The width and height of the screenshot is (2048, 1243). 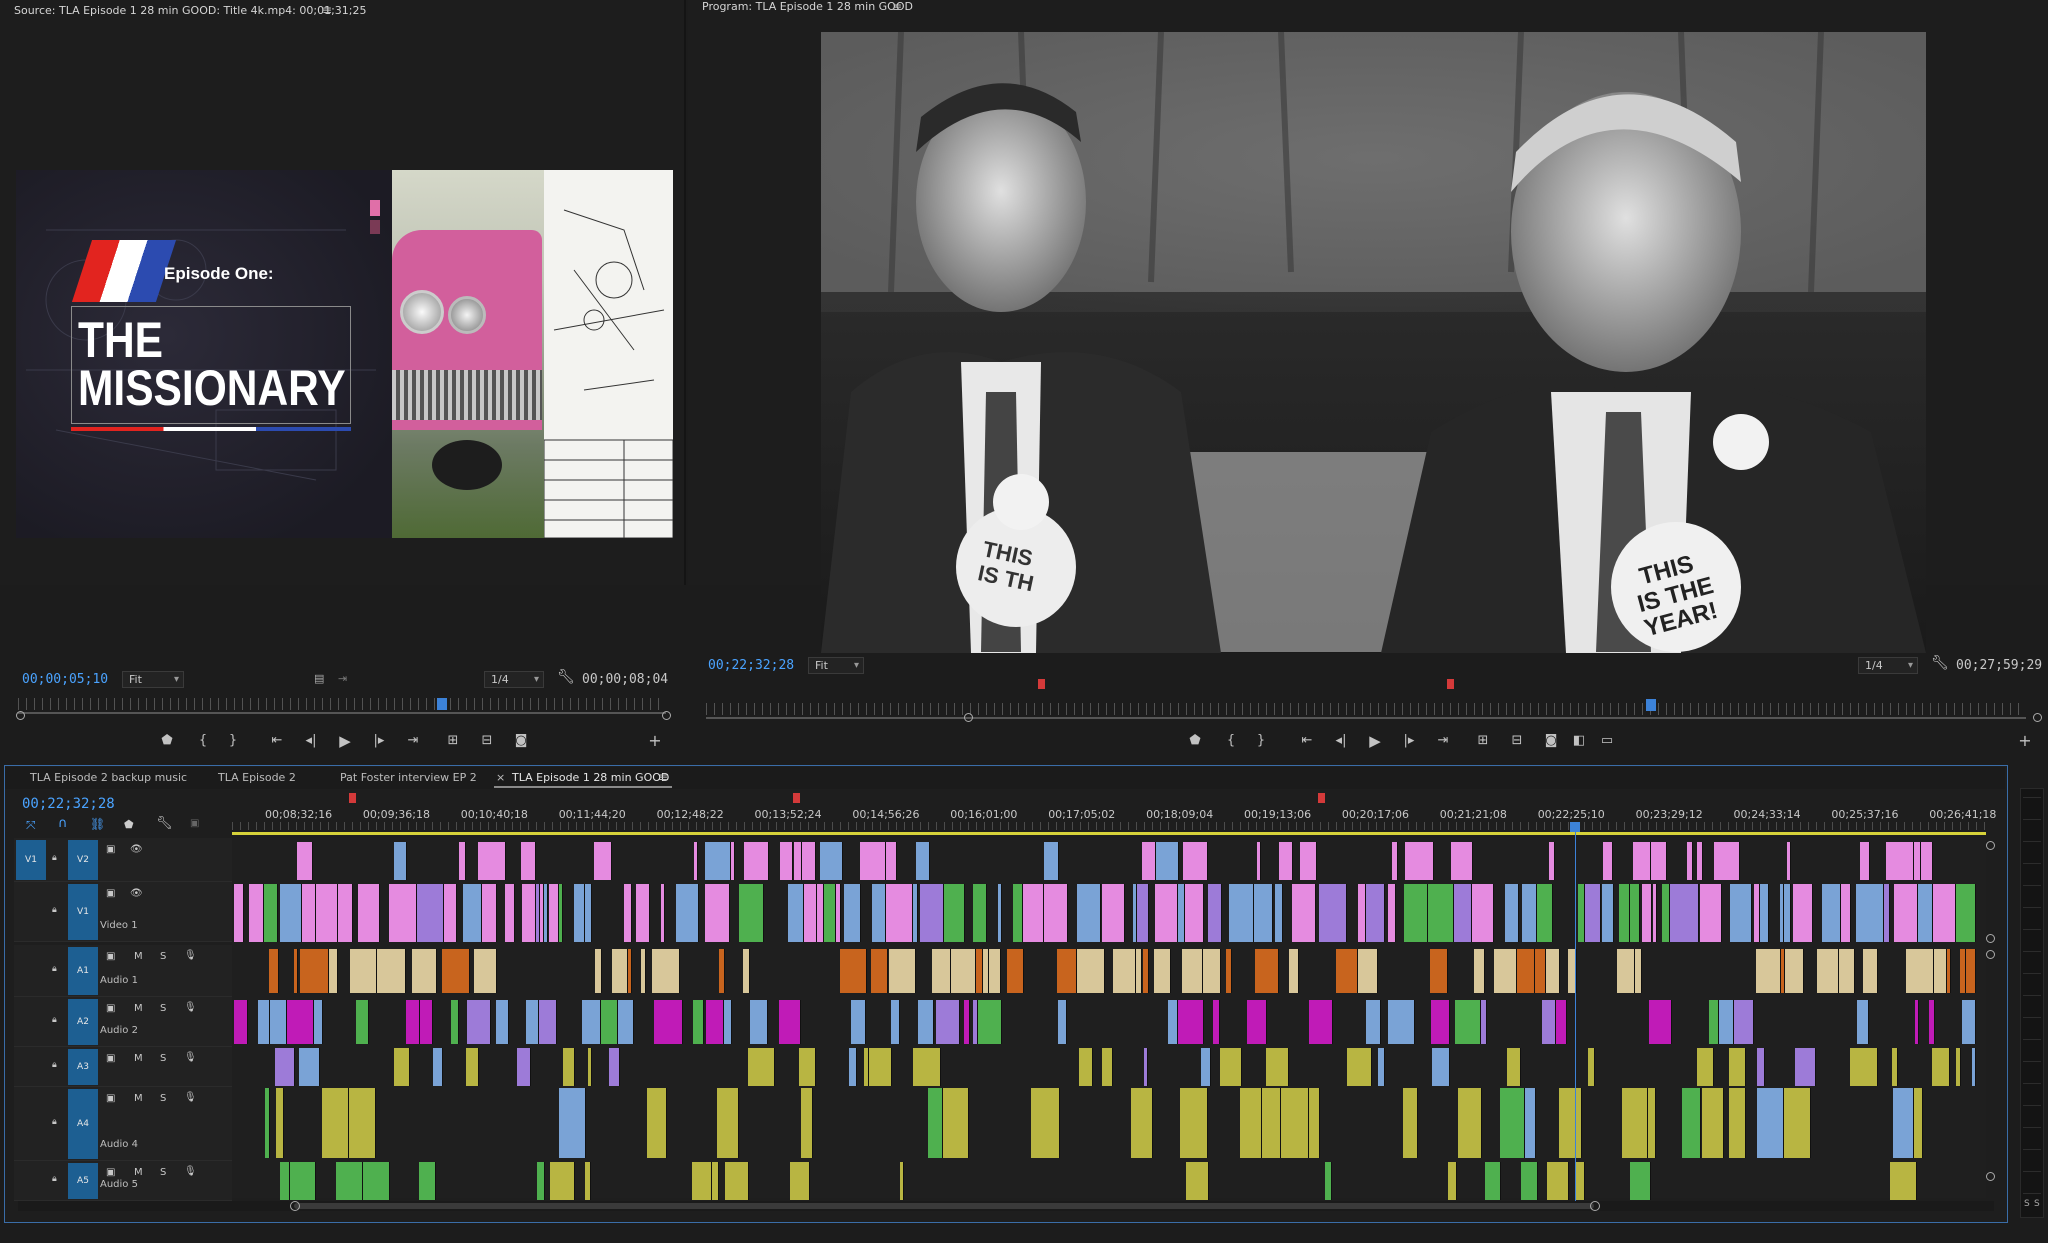 I want to click on work-area-bar, so click(x=1109, y=833).